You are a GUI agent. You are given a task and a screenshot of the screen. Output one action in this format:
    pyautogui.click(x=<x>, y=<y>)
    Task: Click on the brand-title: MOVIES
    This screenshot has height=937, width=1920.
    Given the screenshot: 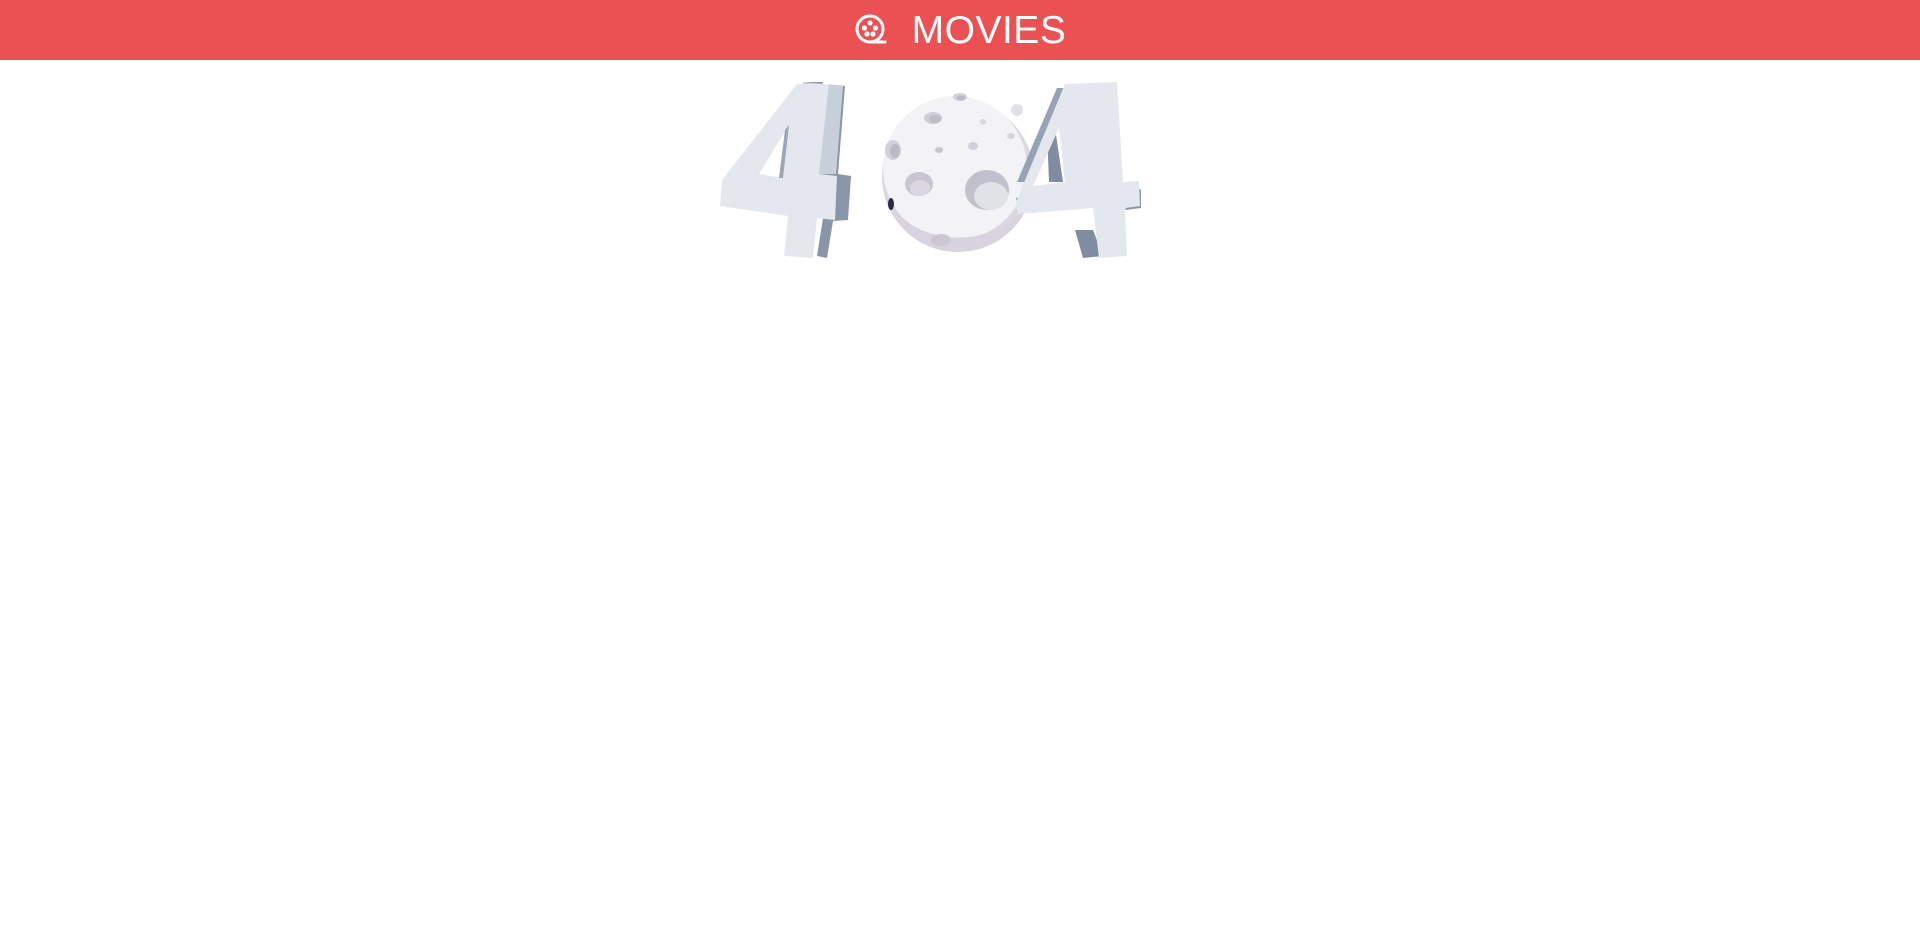 What is the action you would take?
    pyautogui.click(x=989, y=30)
    